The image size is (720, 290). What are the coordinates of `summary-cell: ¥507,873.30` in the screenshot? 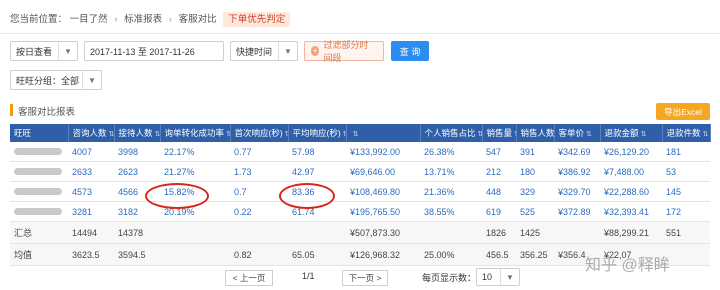 It's located at (383, 232).